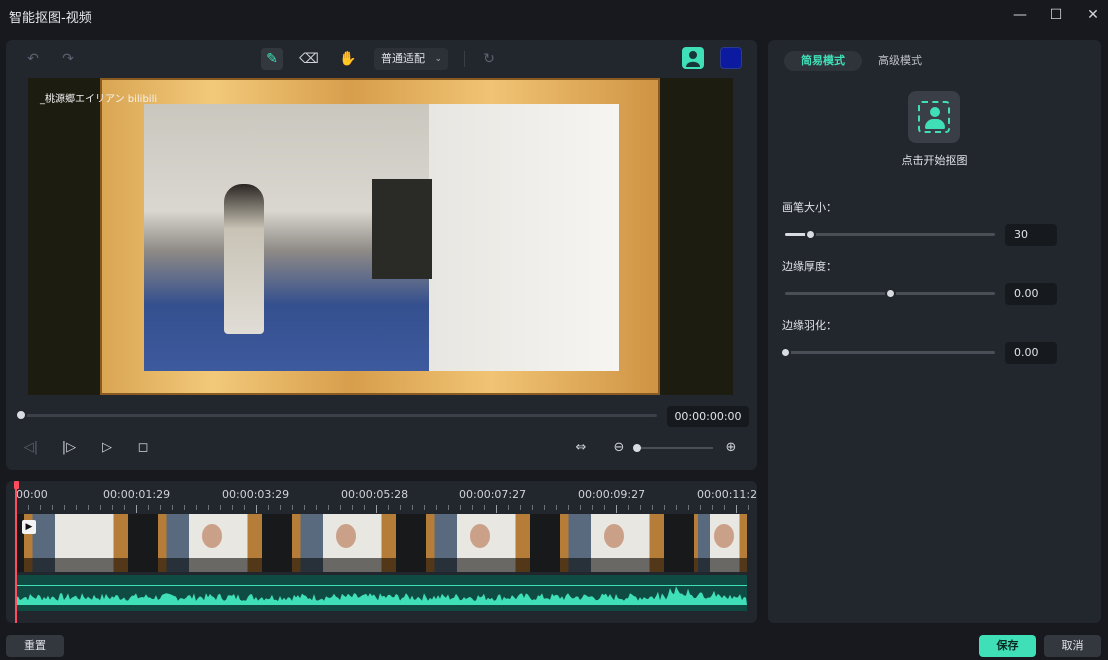  I want to click on timecode-display: 00:00:00:00, so click(708, 416).